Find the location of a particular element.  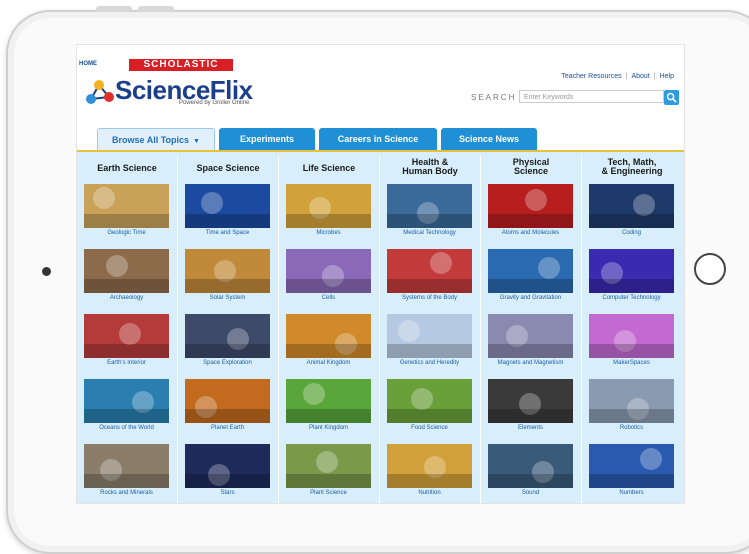

topic-tile: Microbes is located at coordinates (328, 210).